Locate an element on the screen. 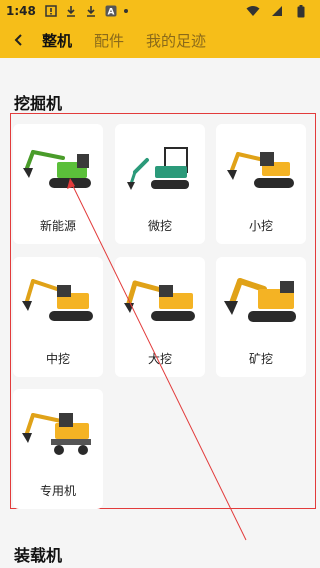  large-excavator-icon is located at coordinates (159, 300).